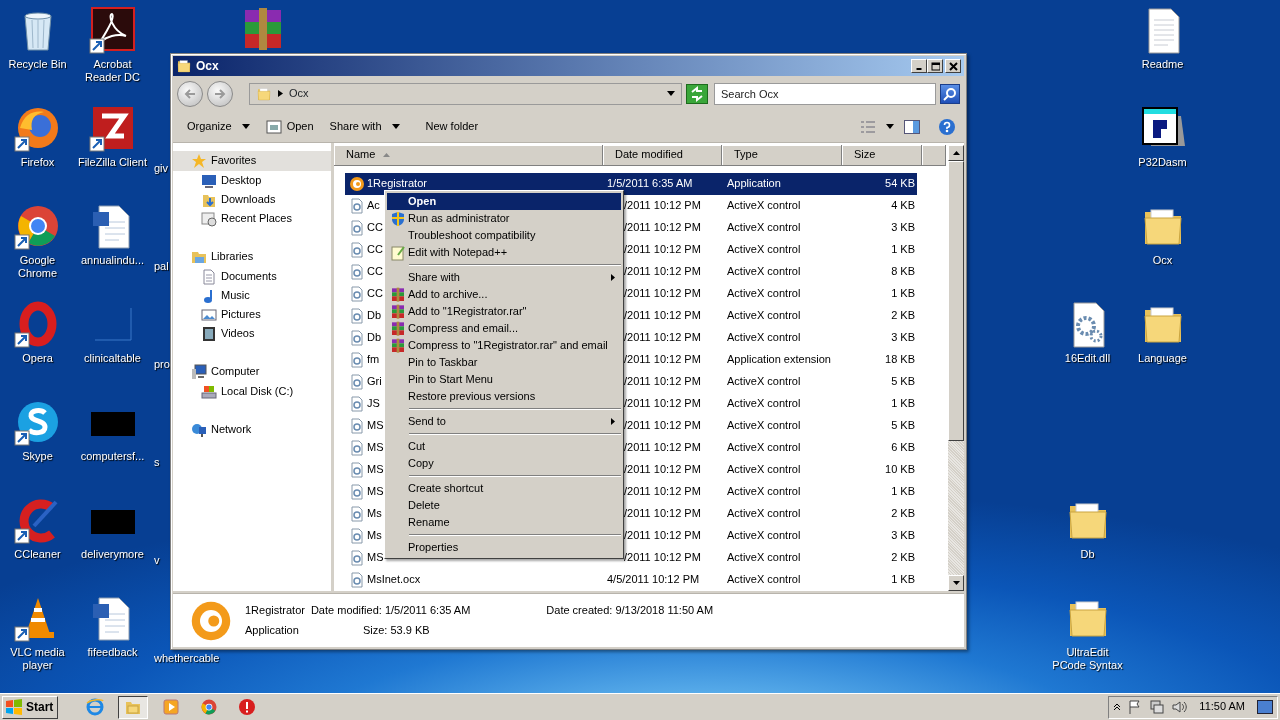 This screenshot has height=720, width=1280. What do you see at coordinates (37, 64) in the screenshot?
I see `icon-label: Recycle Bin` at bounding box center [37, 64].